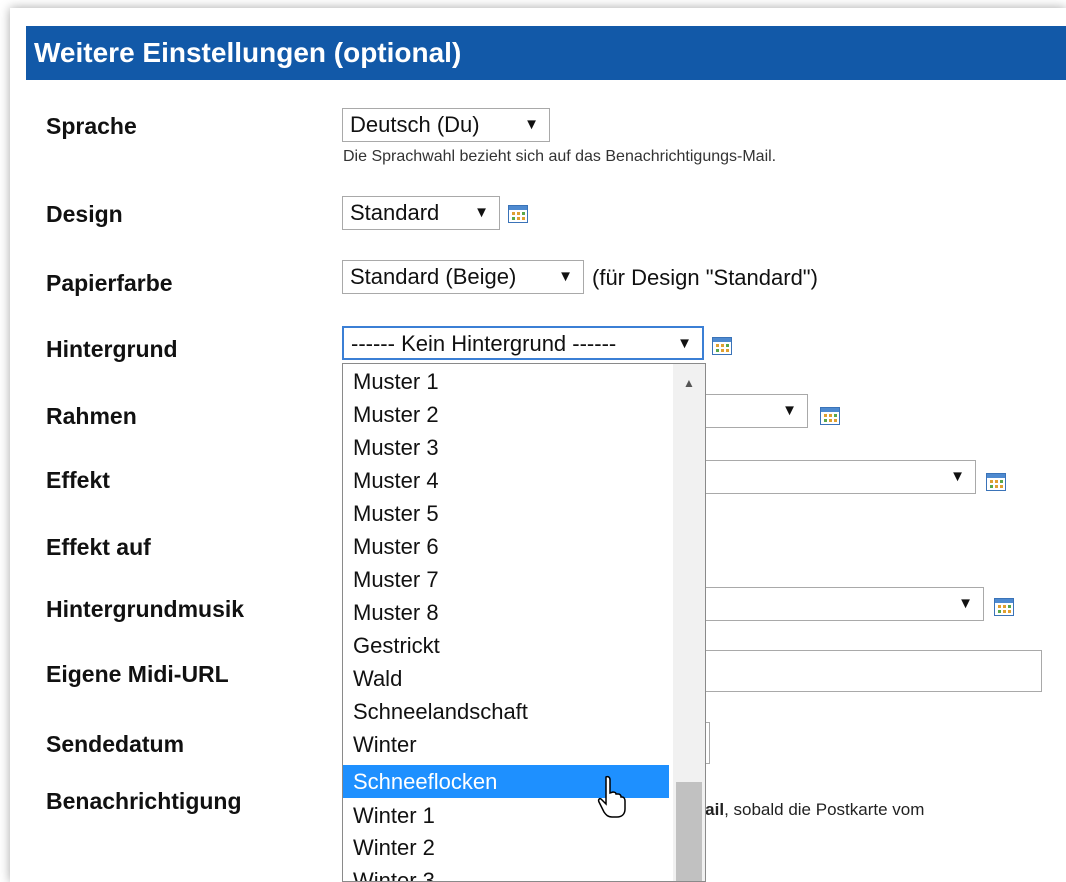 The height and width of the screenshot is (882, 1066). I want to click on benachrichtigung-rest: , sobald die Postkarte vom, so click(824, 809).